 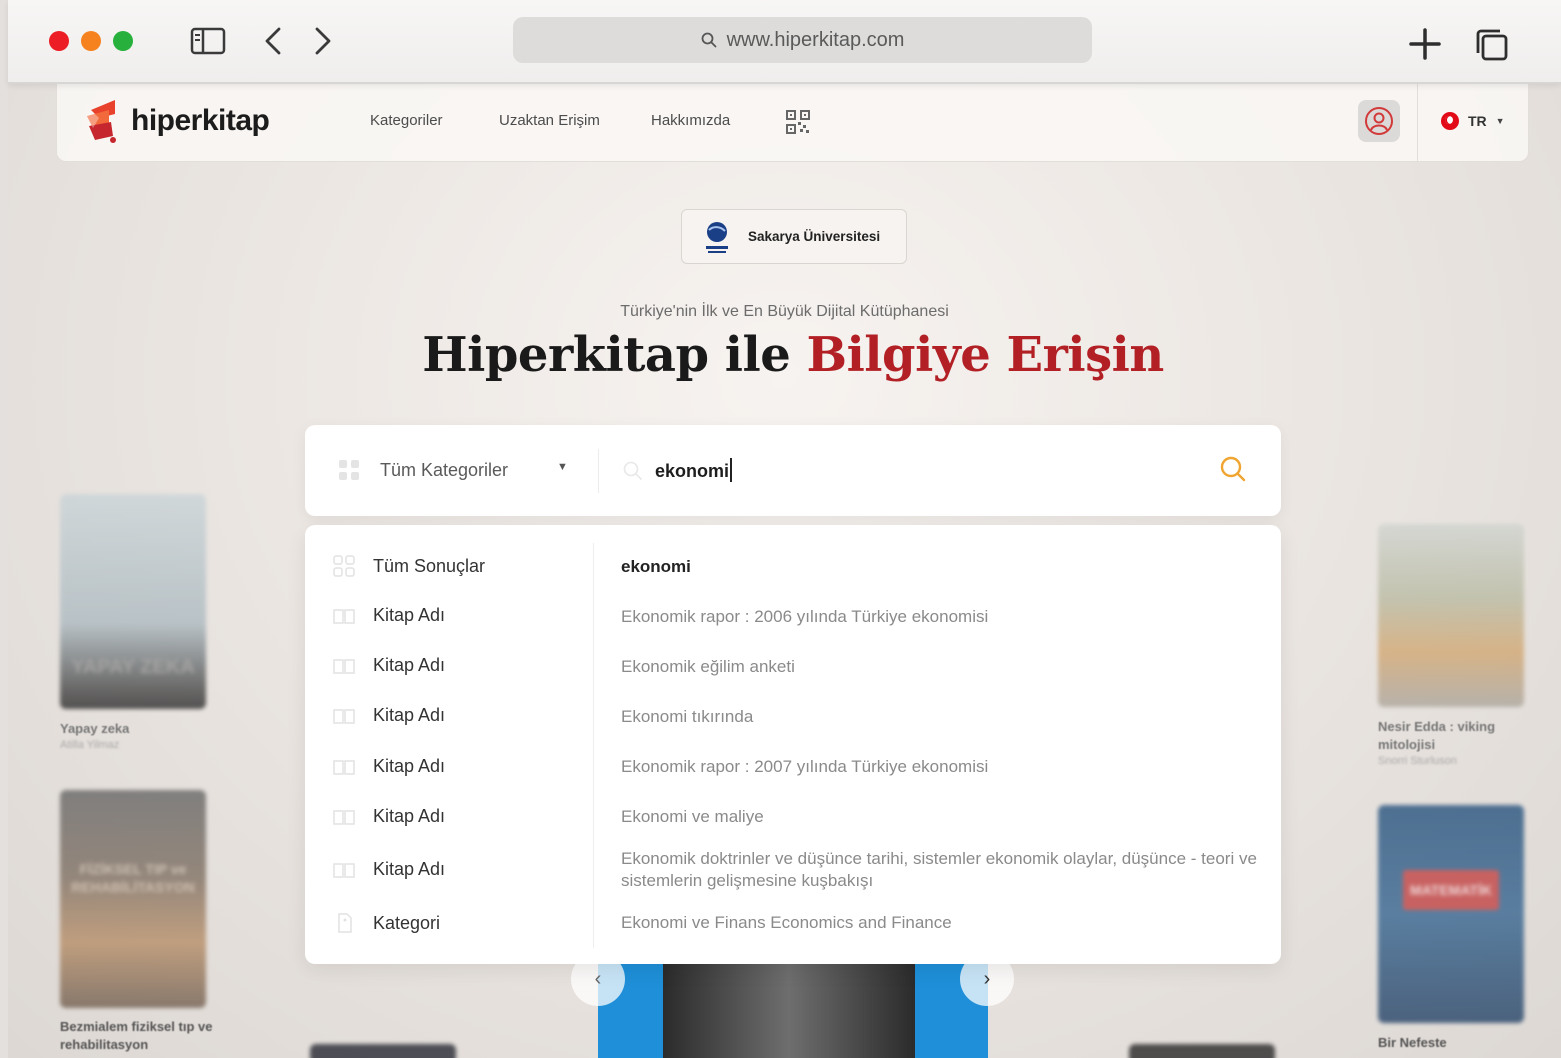 What do you see at coordinates (1425, 44) in the screenshot?
I see `new-tab-plus-icon` at bounding box center [1425, 44].